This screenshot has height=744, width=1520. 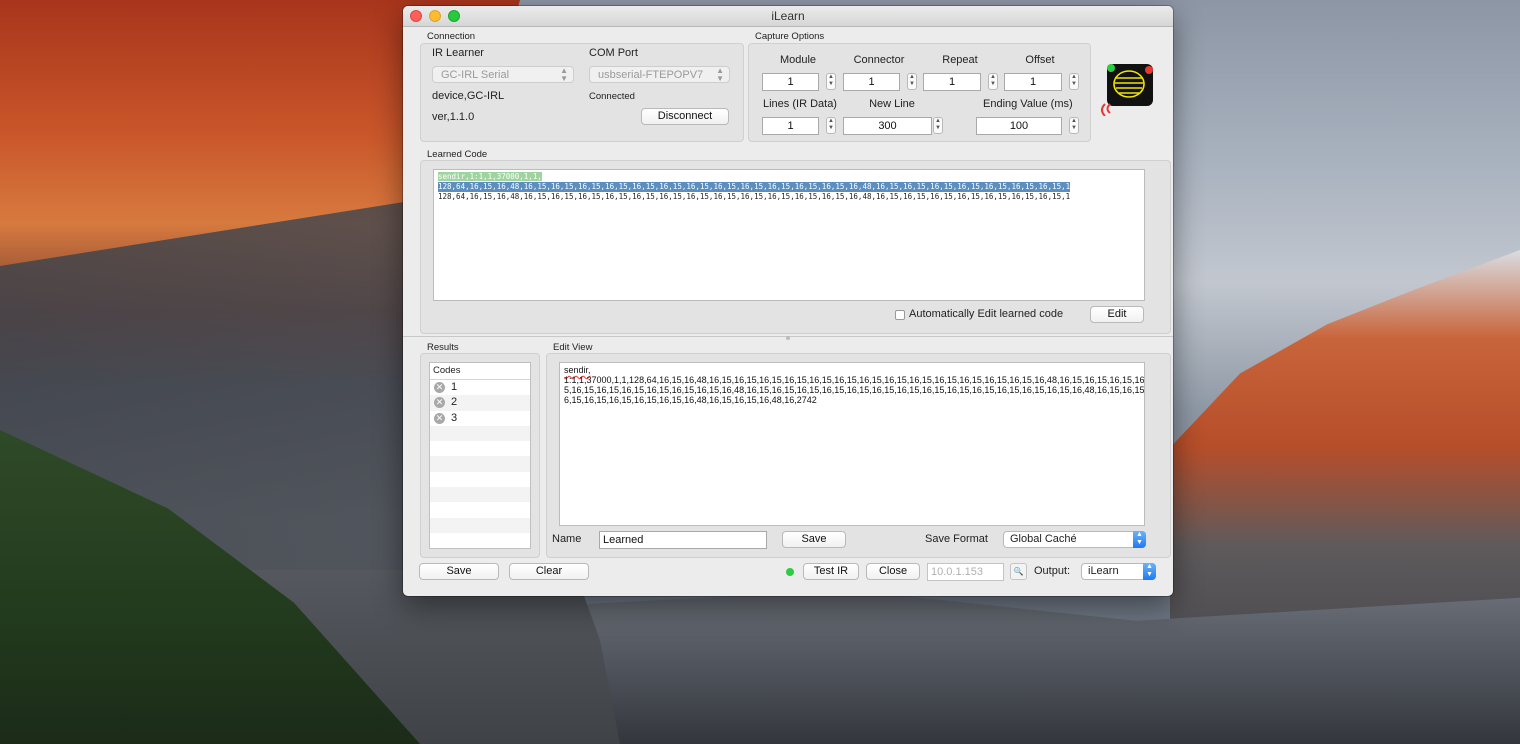 I want to click on repeat-stepper: ▲ ▼, so click(x=993, y=81).